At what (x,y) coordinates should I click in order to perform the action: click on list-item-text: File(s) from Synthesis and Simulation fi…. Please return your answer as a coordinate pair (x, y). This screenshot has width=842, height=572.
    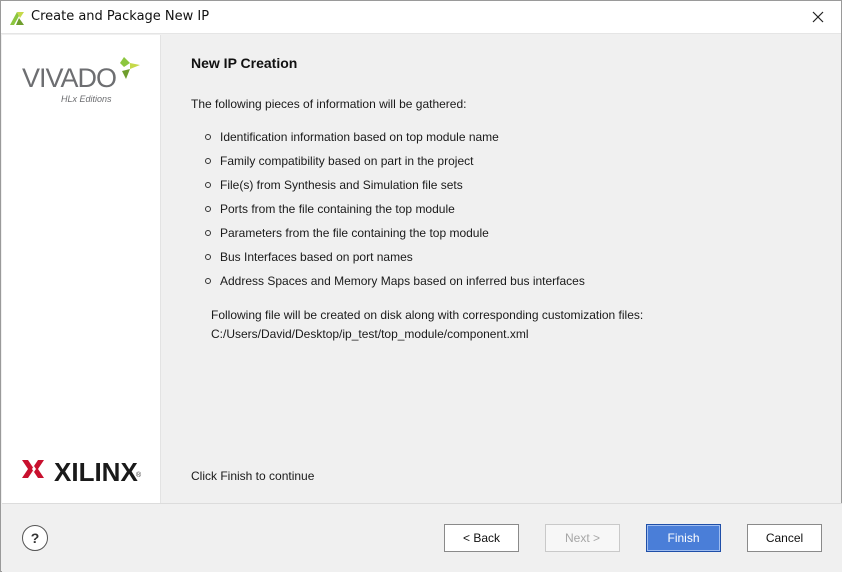
    Looking at the image, I should click on (341, 185).